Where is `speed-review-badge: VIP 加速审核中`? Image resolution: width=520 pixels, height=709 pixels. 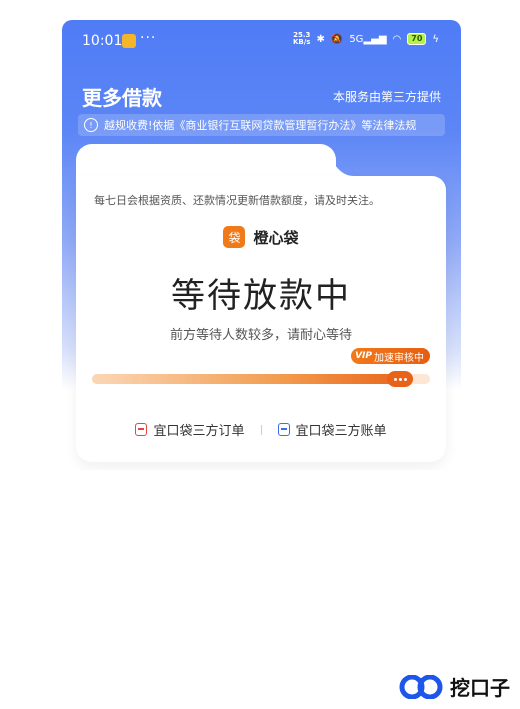 speed-review-badge: VIP 加速审核中 is located at coordinates (390, 356).